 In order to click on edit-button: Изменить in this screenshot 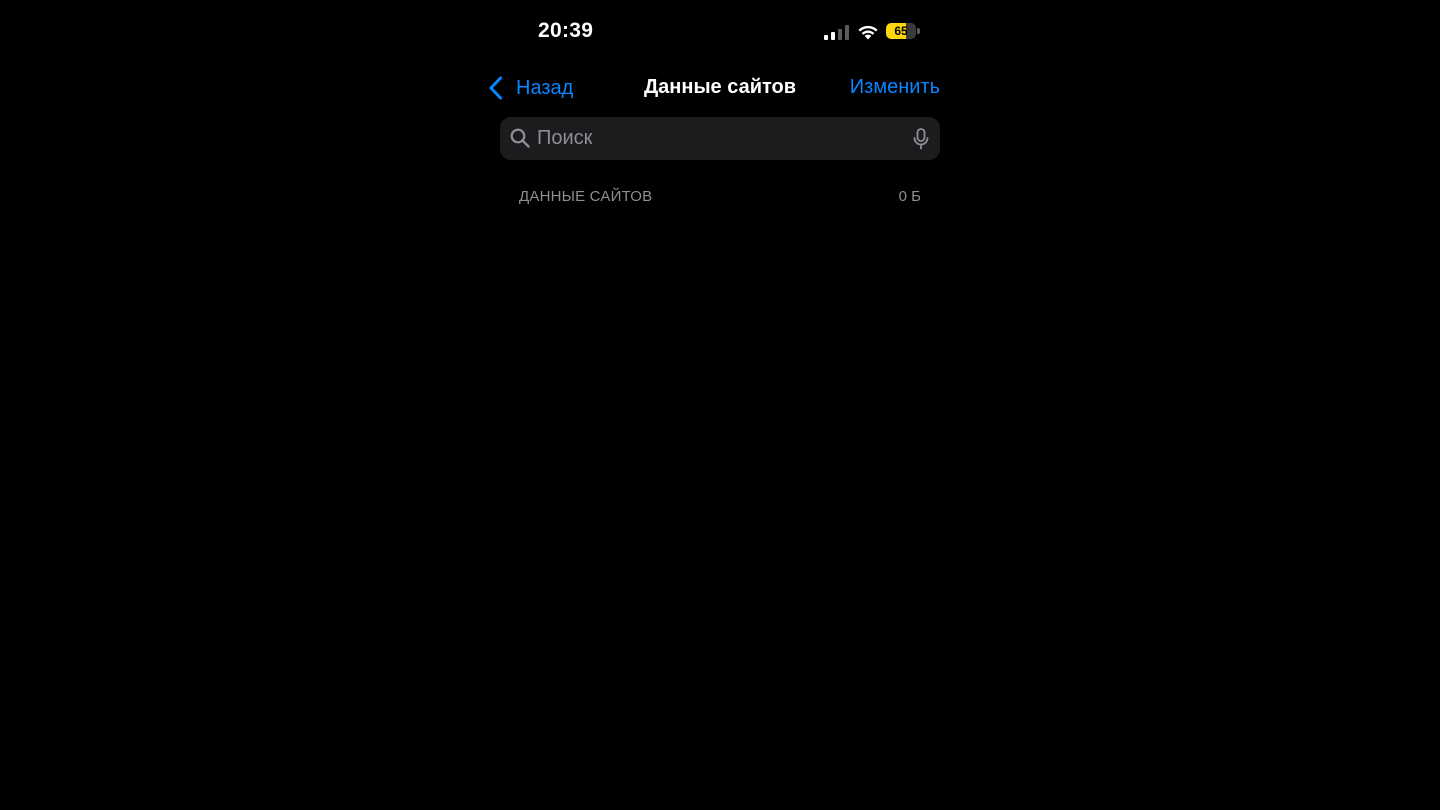, I will do `click(895, 87)`.